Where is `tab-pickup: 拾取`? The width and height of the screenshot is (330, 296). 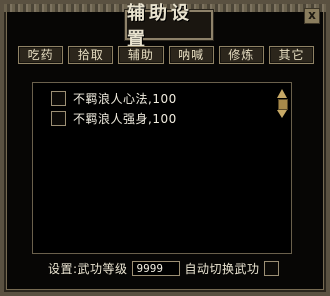 tab-pickup: 拾取 is located at coordinates (91, 55).